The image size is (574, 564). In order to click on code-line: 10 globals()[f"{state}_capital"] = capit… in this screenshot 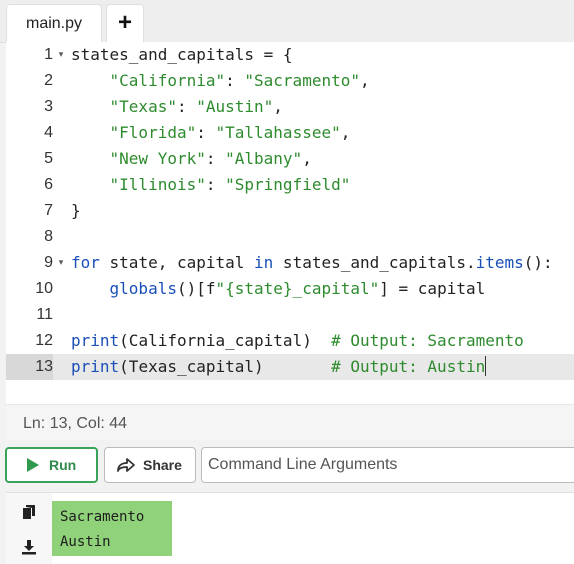, I will do `click(290, 289)`.